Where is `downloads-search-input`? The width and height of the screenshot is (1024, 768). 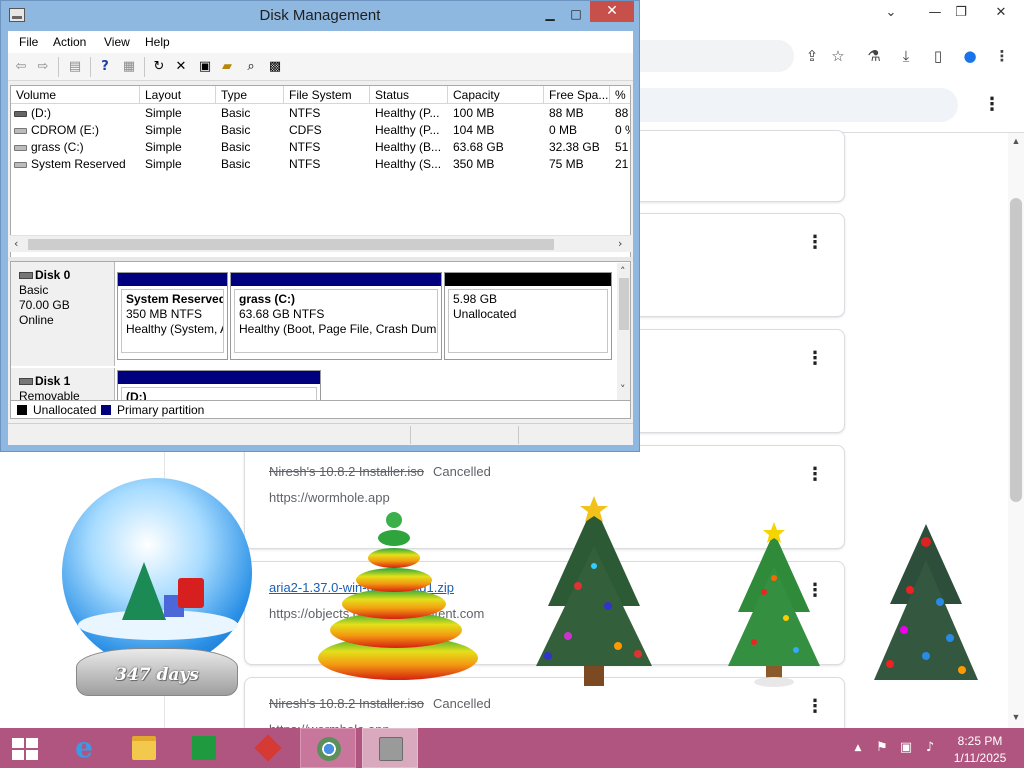
downloads-search-input is located at coordinates (799, 105).